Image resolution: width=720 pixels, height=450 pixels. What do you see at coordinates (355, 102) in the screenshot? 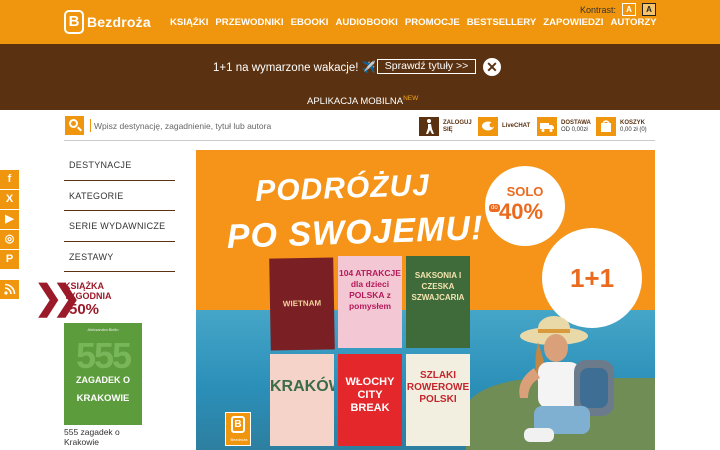
I see `mobile-app-label: APLIKACJA MOBILNA` at bounding box center [355, 102].